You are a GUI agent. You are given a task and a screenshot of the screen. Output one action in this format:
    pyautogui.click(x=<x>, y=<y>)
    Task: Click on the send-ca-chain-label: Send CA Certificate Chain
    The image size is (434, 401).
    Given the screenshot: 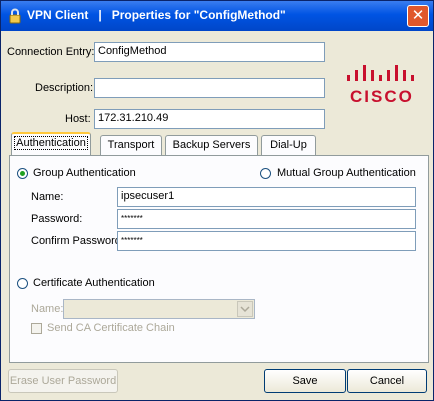 What is the action you would take?
    pyautogui.click(x=111, y=328)
    